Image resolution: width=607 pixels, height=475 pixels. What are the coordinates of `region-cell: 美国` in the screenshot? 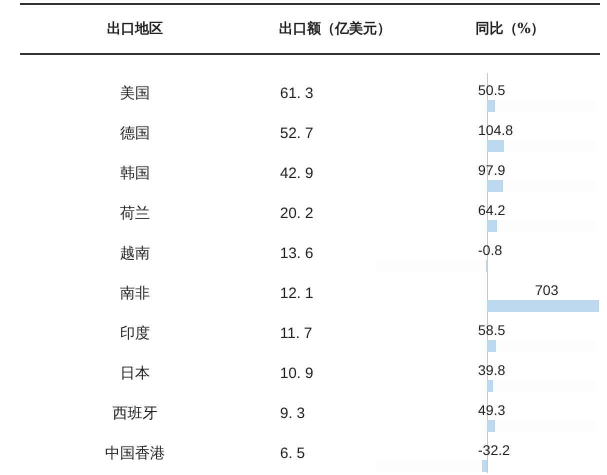 It's located at (135, 93).